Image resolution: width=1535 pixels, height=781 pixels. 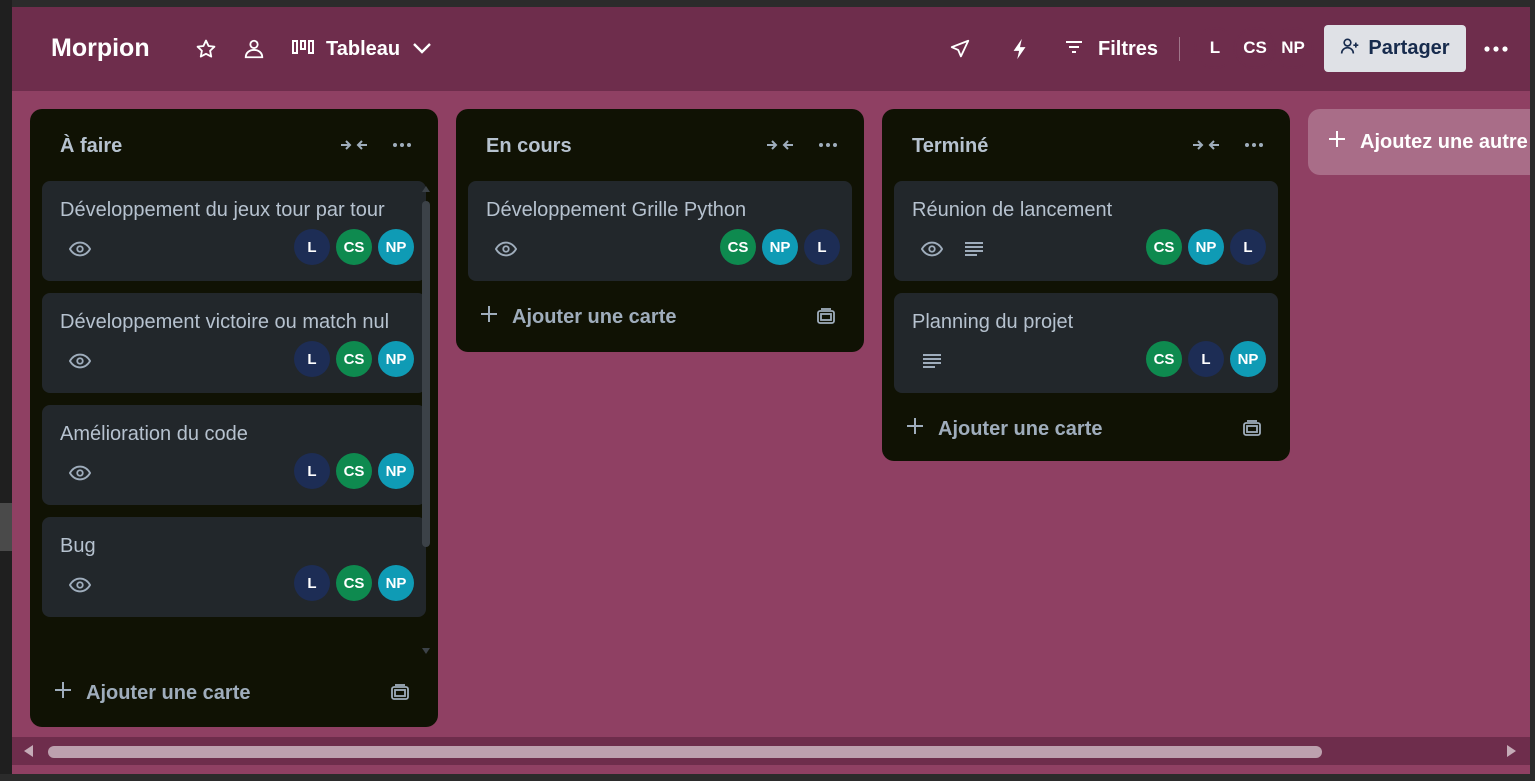 I want to click on board-horizontal-scrollbar, so click(x=771, y=751).